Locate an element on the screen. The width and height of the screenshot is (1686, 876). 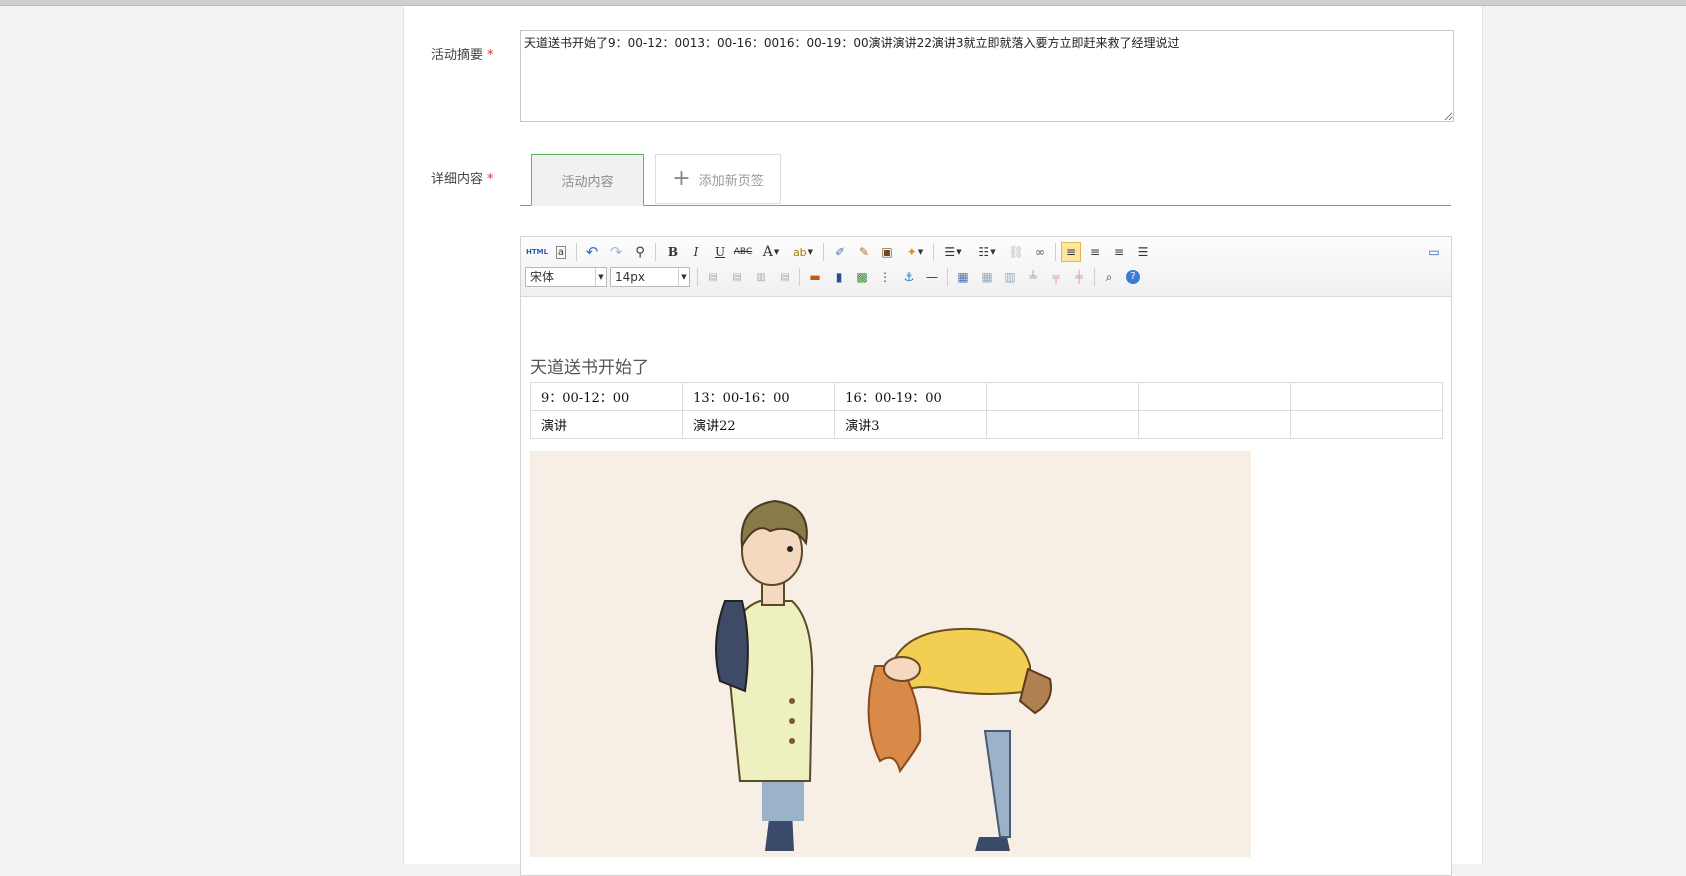
summary-label: 活动摘要 * is located at coordinates (462, 53).